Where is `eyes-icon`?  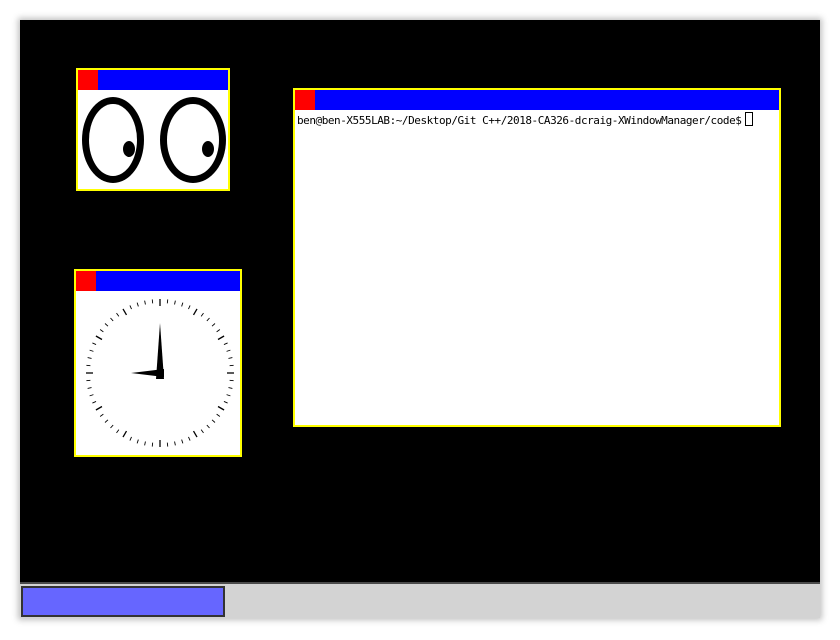
eyes-icon is located at coordinates (154, 140).